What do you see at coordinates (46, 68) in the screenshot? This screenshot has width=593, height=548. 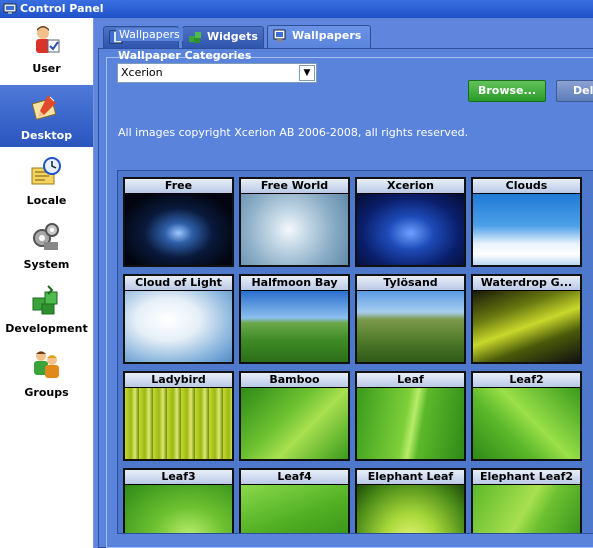 I see `sidebar-item-label: User` at bounding box center [46, 68].